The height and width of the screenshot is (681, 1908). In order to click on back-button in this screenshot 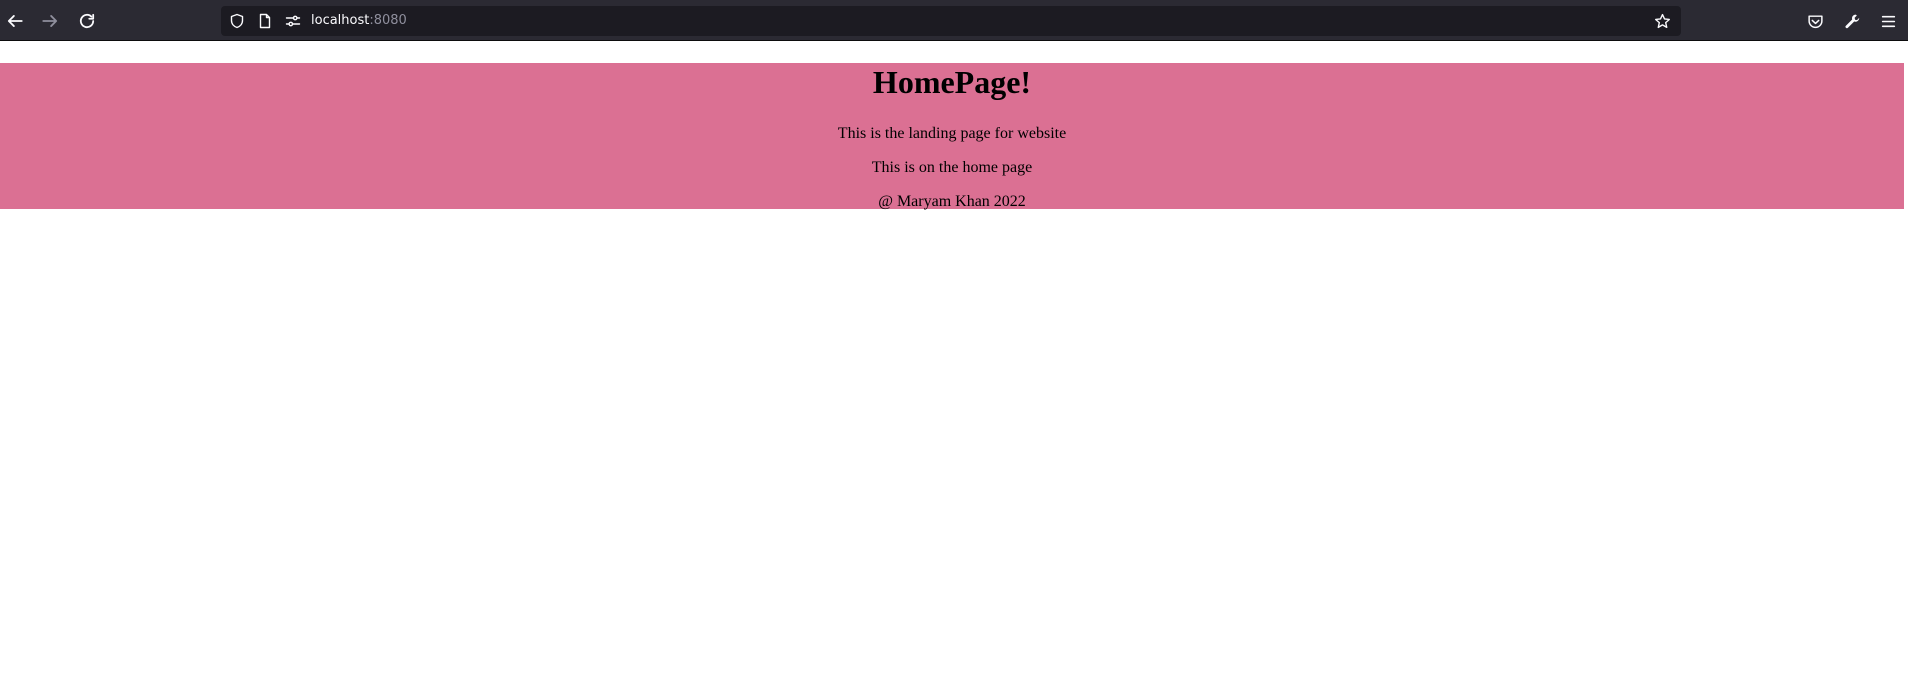, I will do `click(15, 21)`.